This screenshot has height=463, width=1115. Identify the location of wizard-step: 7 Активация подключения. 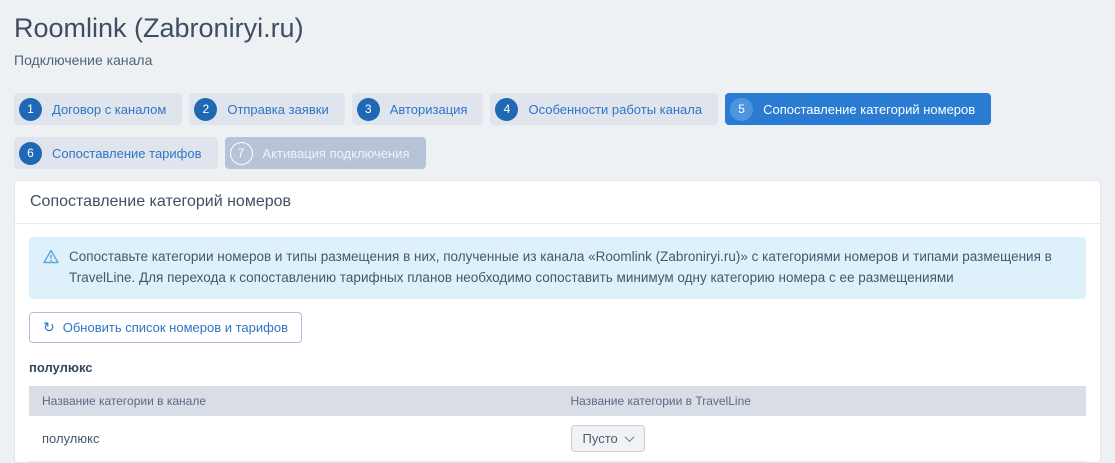
(325, 153).